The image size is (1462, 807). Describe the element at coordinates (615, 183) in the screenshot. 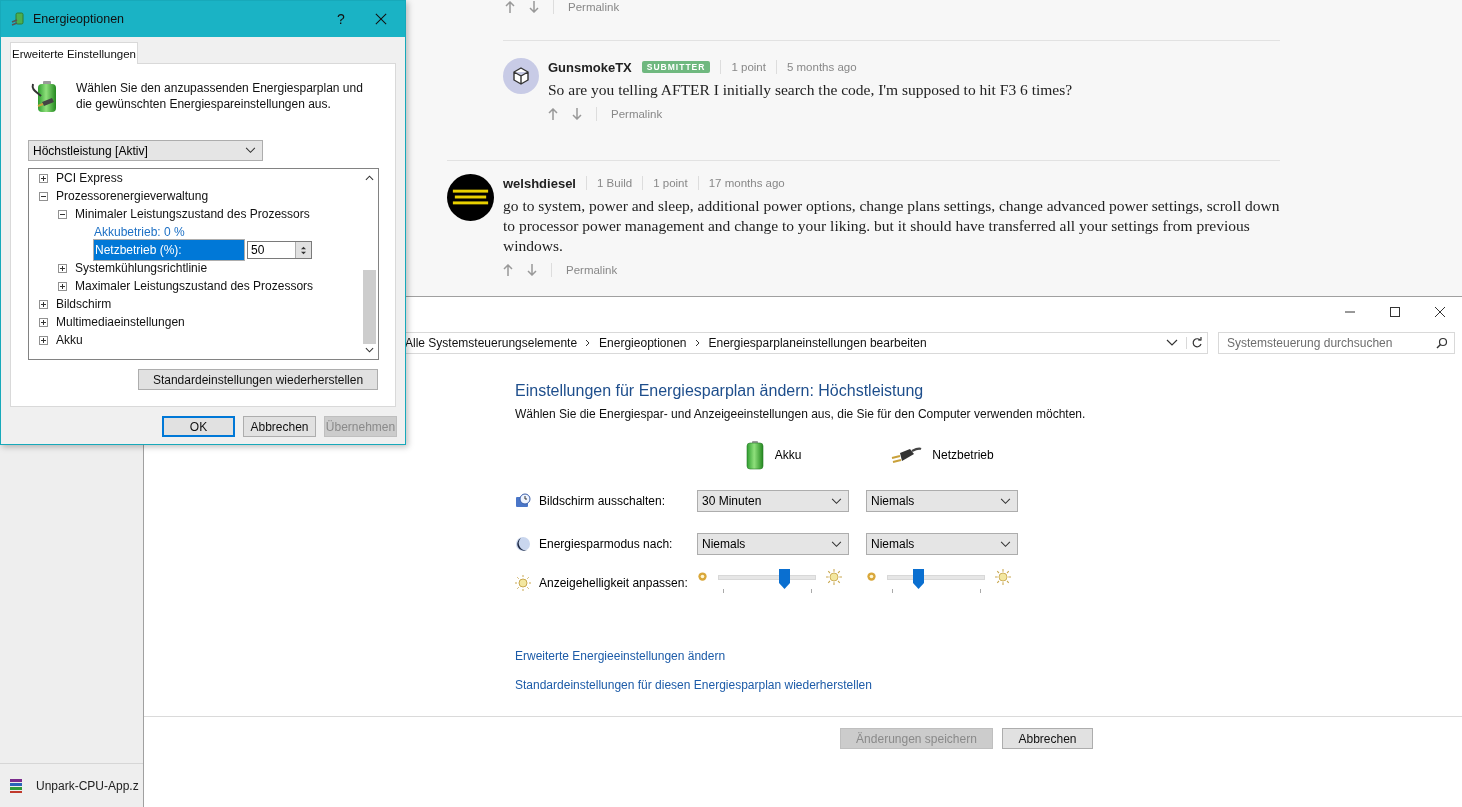

I see `comment-meta: 1 Build` at that location.